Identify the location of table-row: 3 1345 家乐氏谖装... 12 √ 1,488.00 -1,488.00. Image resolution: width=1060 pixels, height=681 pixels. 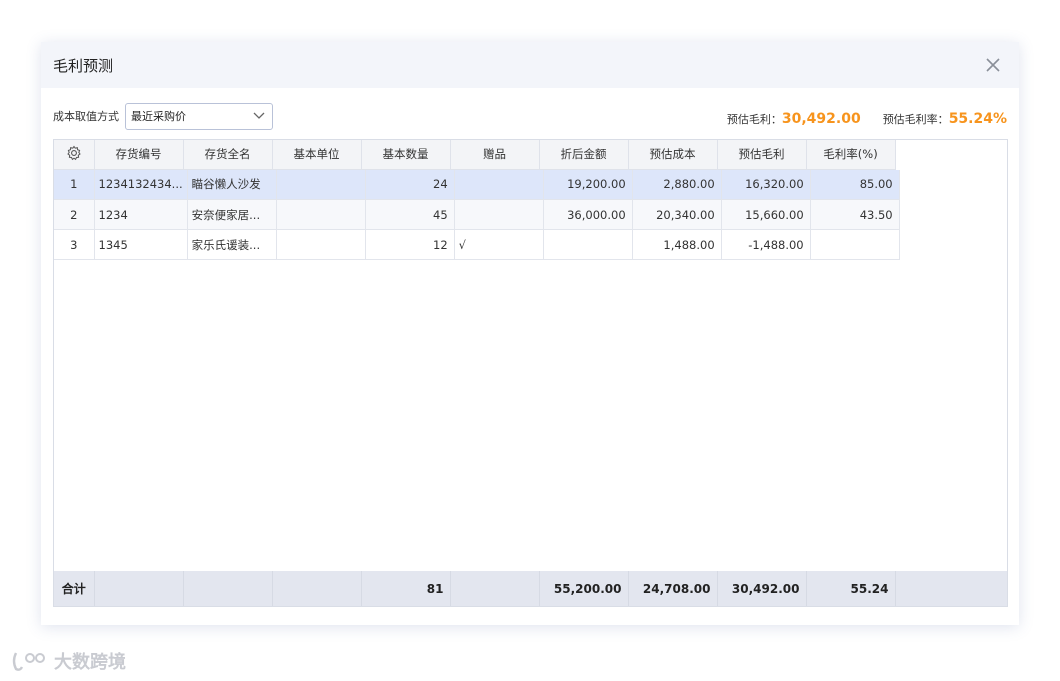
(477, 244).